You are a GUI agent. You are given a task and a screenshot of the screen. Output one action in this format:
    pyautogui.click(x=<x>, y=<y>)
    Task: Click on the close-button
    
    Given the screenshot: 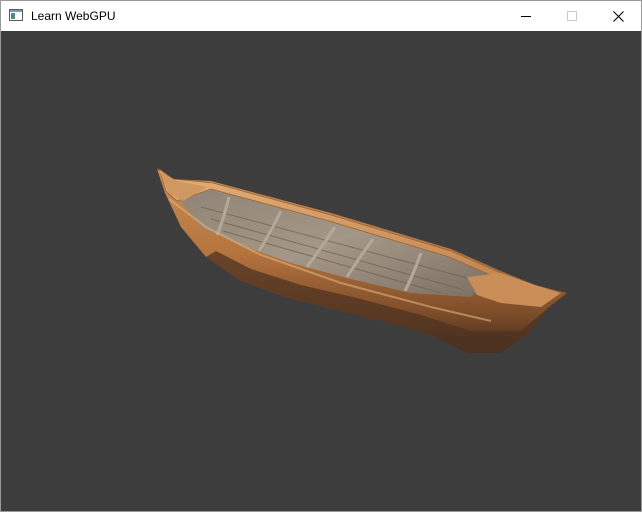 What is the action you would take?
    pyautogui.click(x=618, y=16)
    